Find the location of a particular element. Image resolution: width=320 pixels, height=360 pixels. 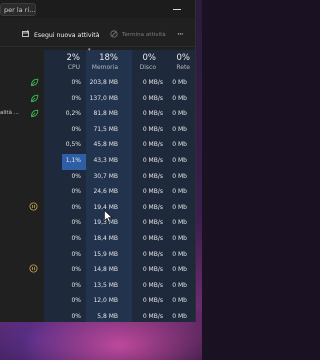

cpu-percent: 2% is located at coordinates (73, 58).